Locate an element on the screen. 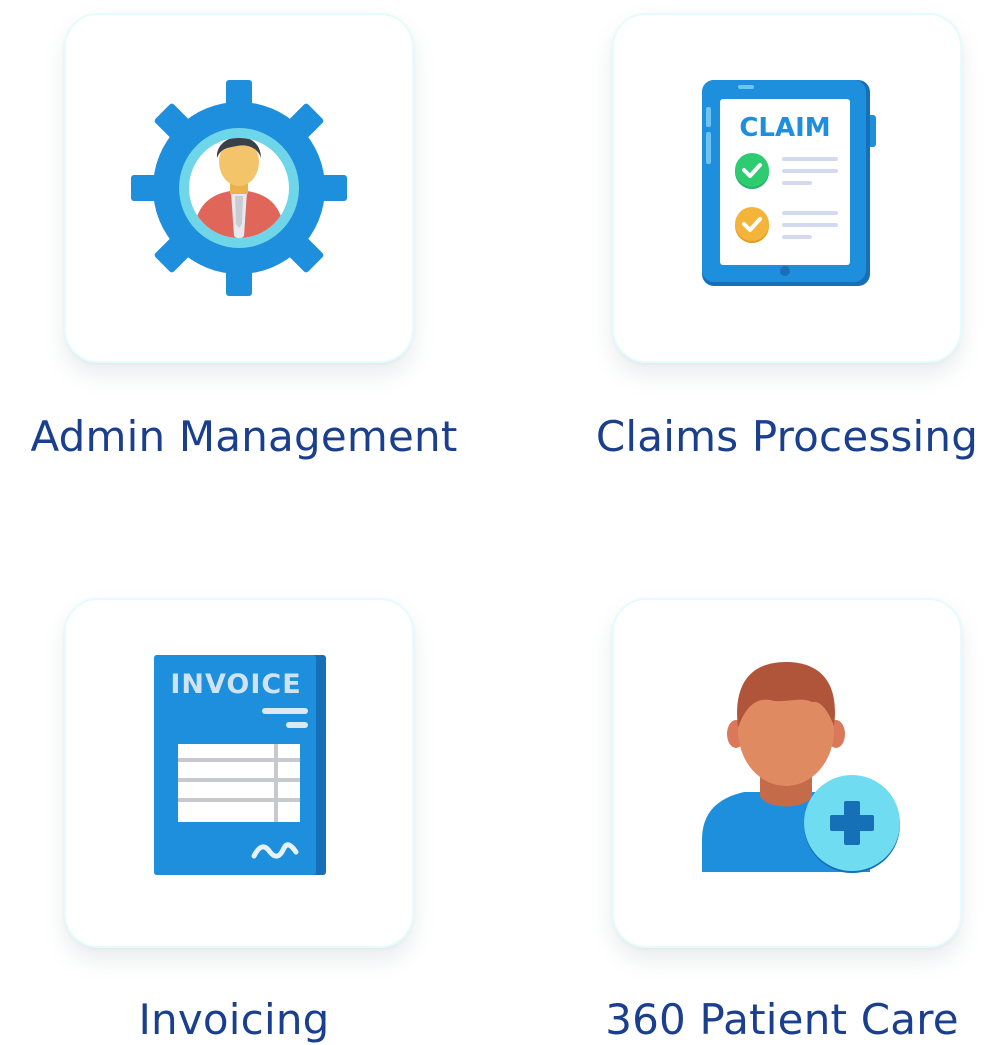 The image size is (985, 1045). admin-gear-icon is located at coordinates (239, 188).